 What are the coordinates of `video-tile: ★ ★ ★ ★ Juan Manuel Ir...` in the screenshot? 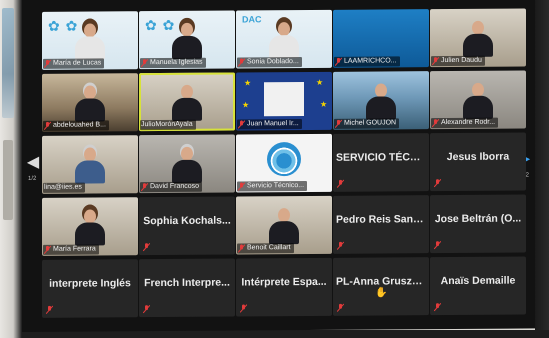 It's located at (284, 101).